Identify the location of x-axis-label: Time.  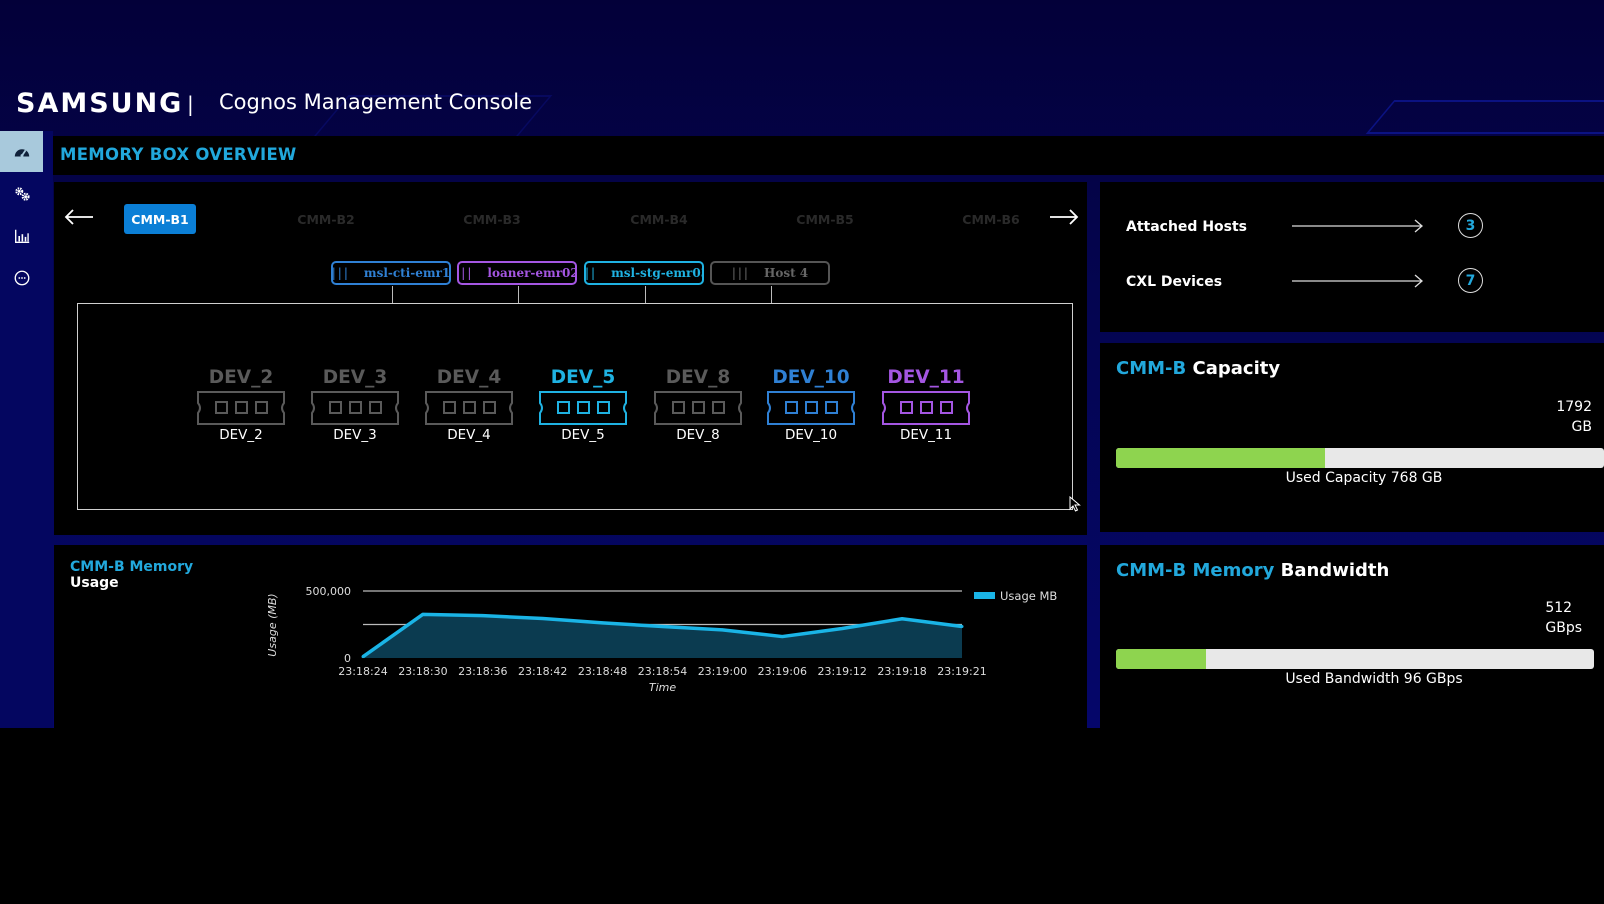
(662, 687).